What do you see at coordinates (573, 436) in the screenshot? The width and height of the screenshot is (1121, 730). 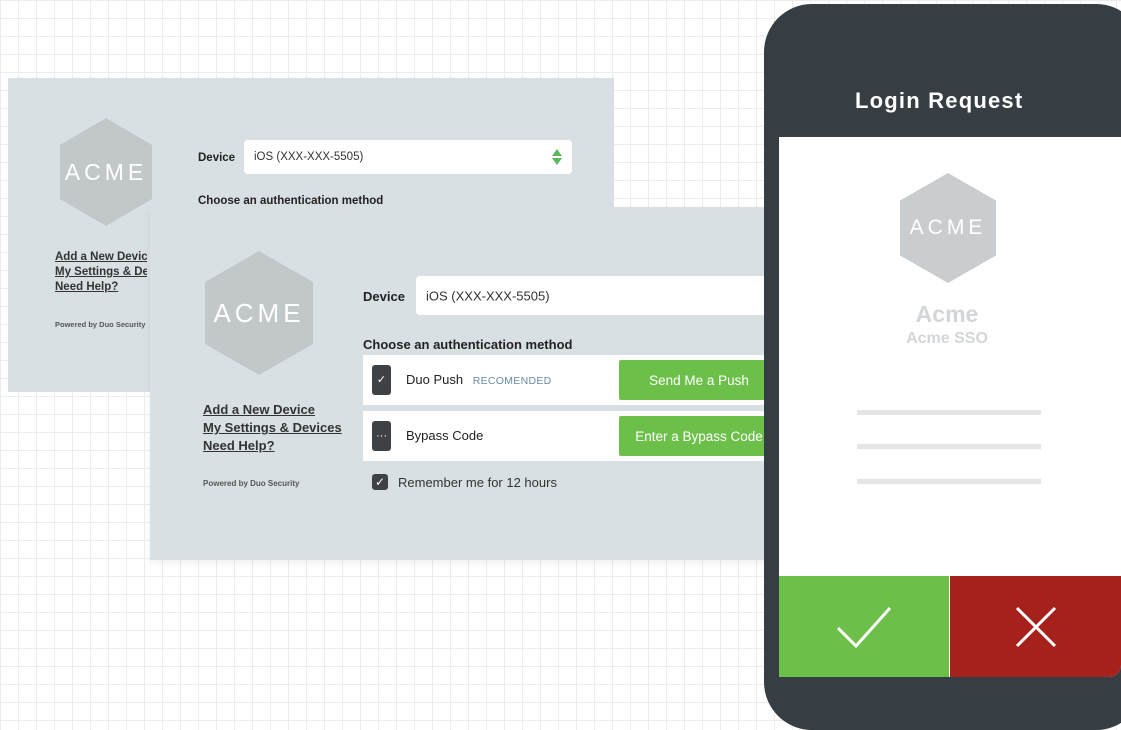 I see `method-bypass-code: ··· Bypass Code Enter a Bypass Code` at bounding box center [573, 436].